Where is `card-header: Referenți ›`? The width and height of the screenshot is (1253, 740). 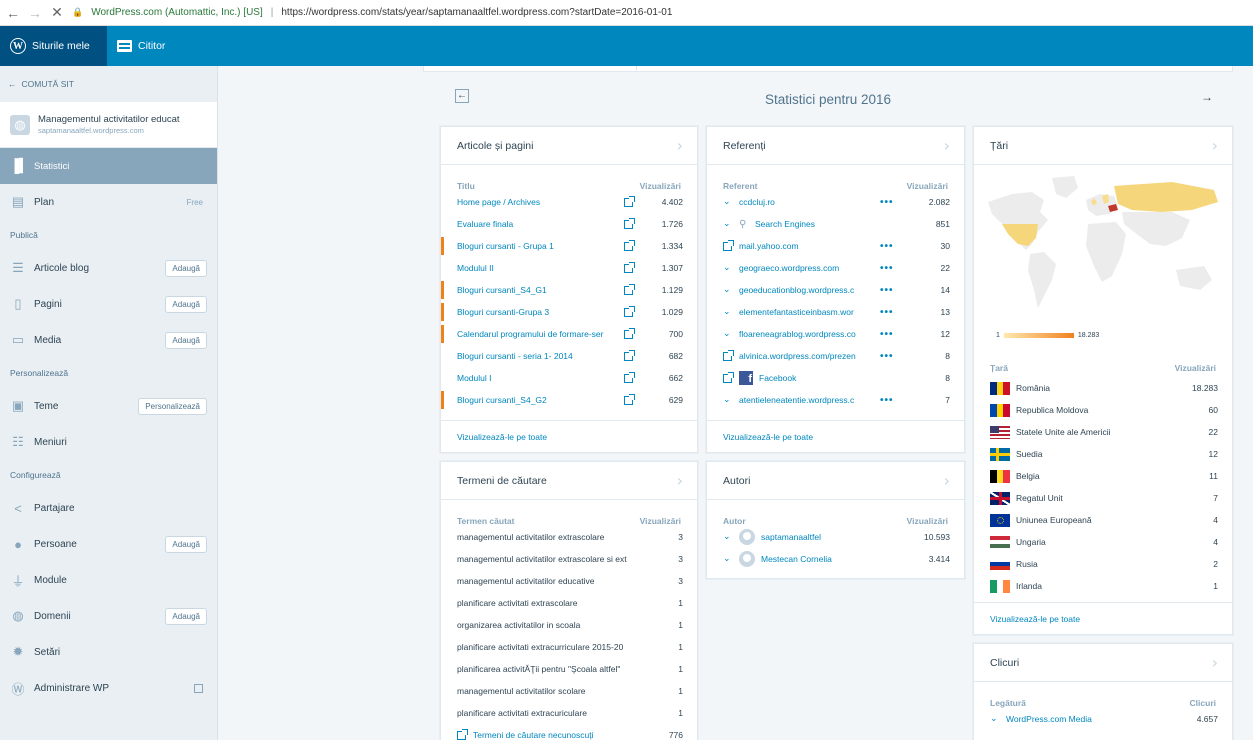
card-header: Referenți › is located at coordinates (835, 146).